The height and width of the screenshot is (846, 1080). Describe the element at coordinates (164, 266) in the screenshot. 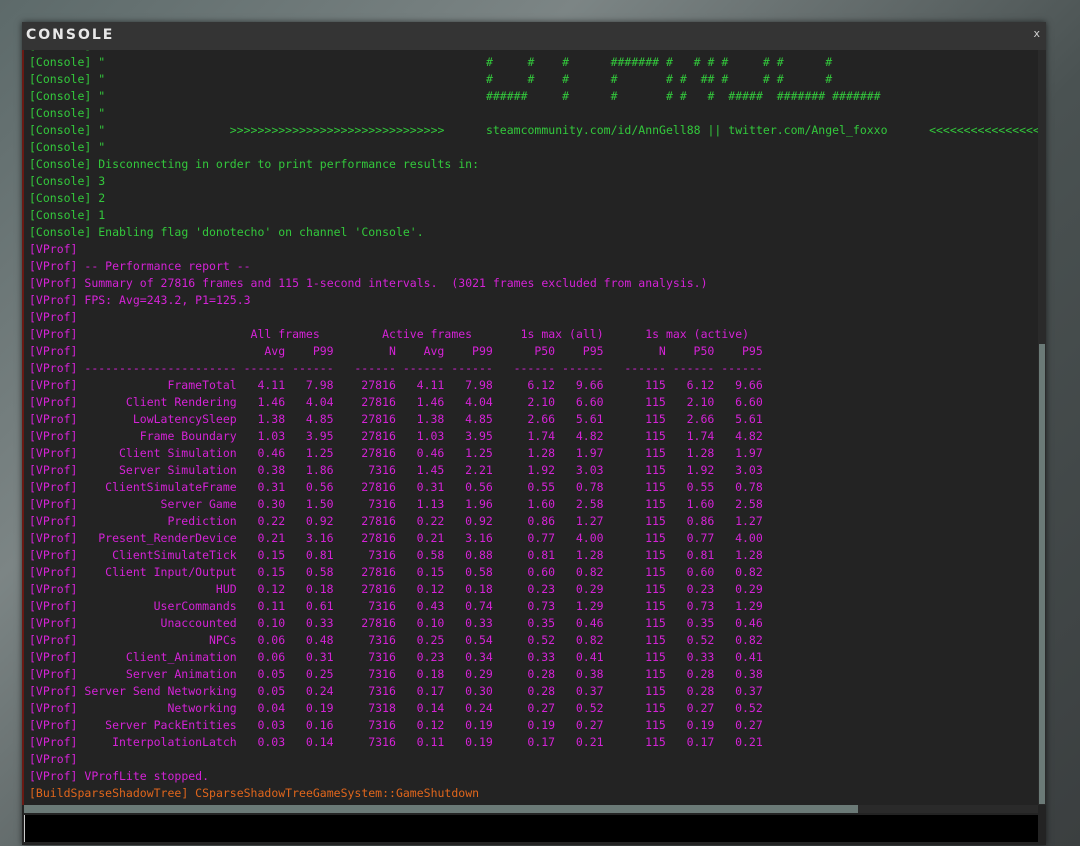

I see `log-message: -- Performance report --` at that location.